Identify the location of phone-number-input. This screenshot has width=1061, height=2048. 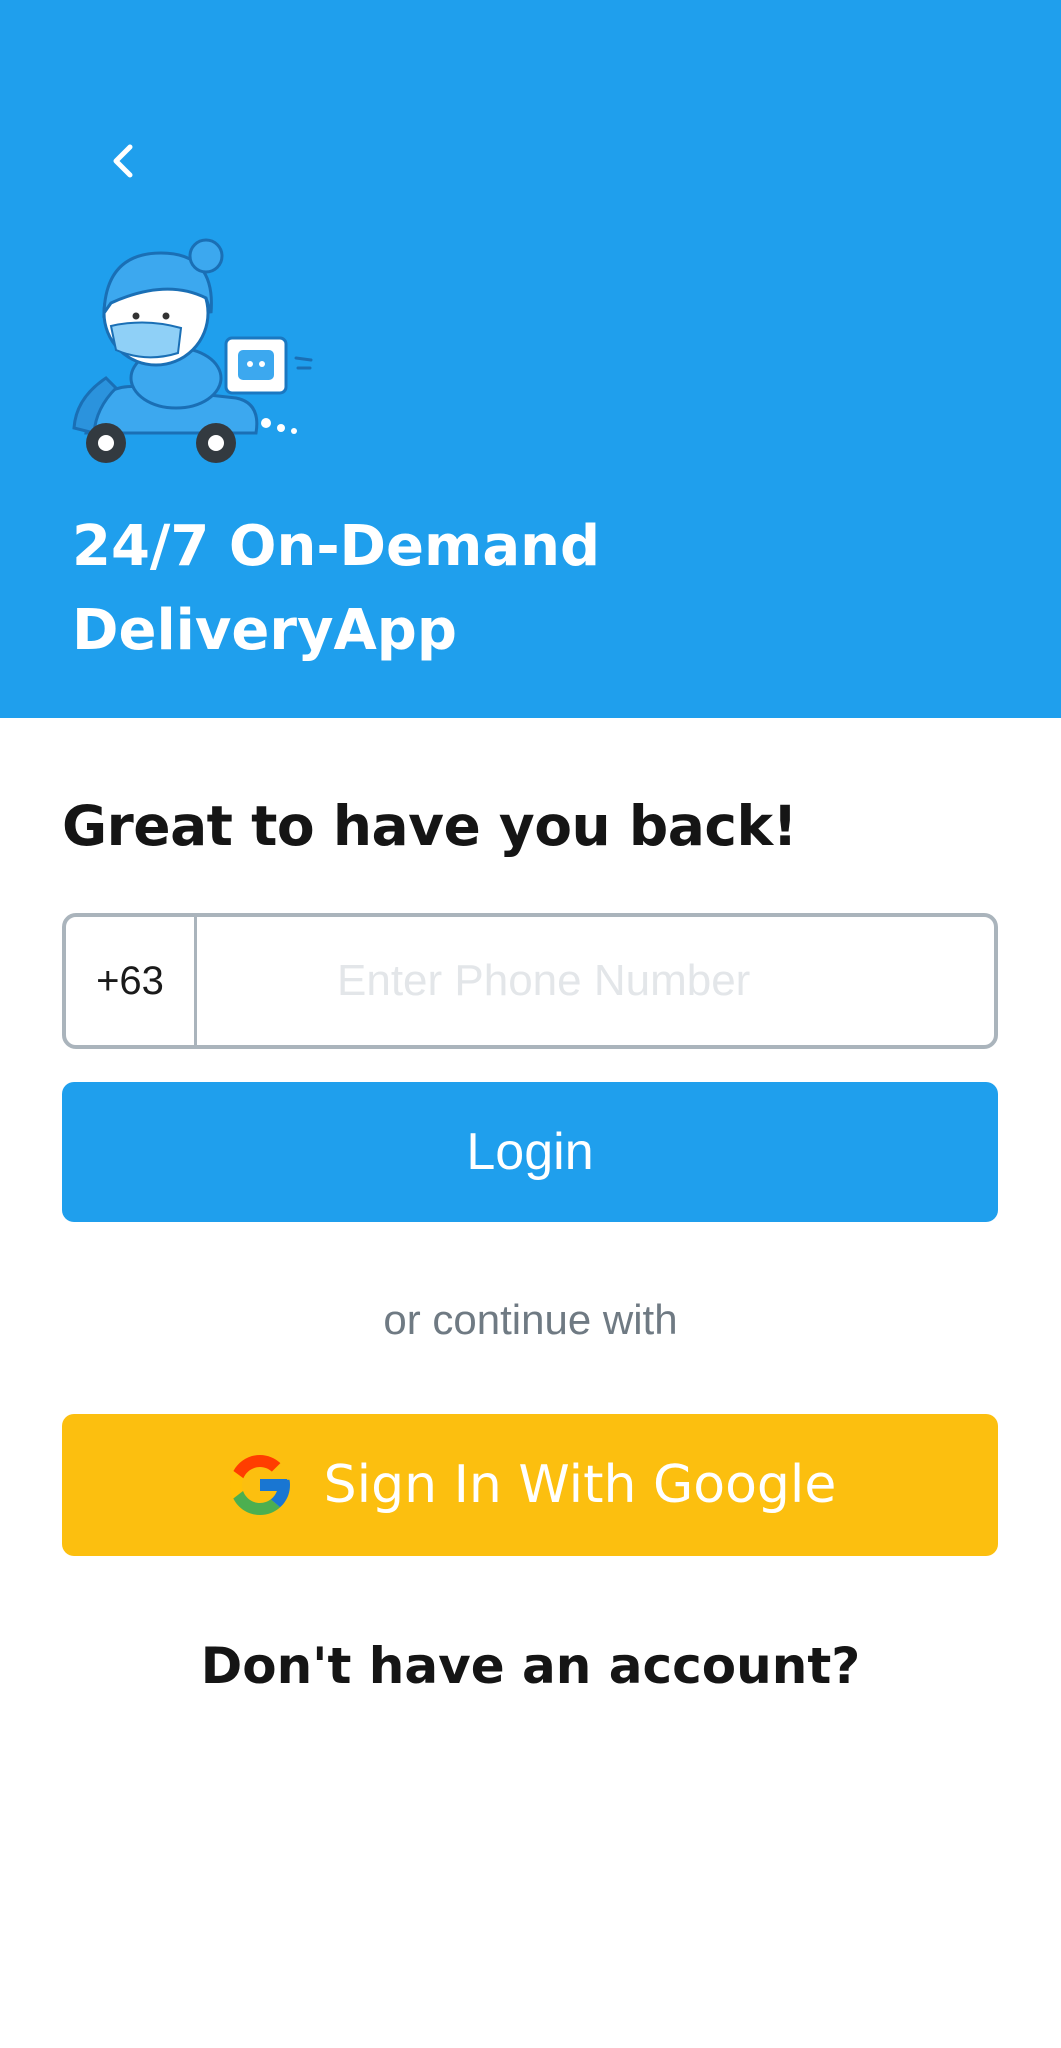
(595, 981).